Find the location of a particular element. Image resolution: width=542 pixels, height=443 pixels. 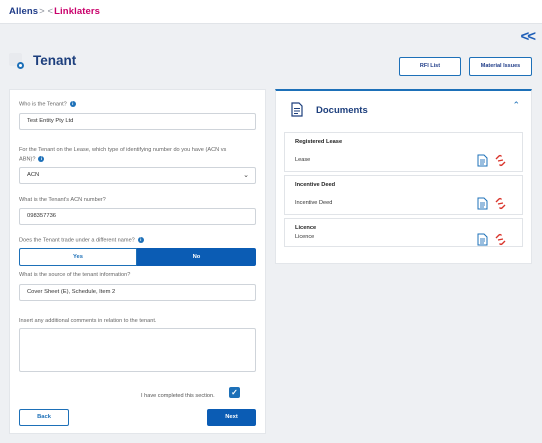

document-item-licence: Licence Licence is located at coordinates (403, 232).